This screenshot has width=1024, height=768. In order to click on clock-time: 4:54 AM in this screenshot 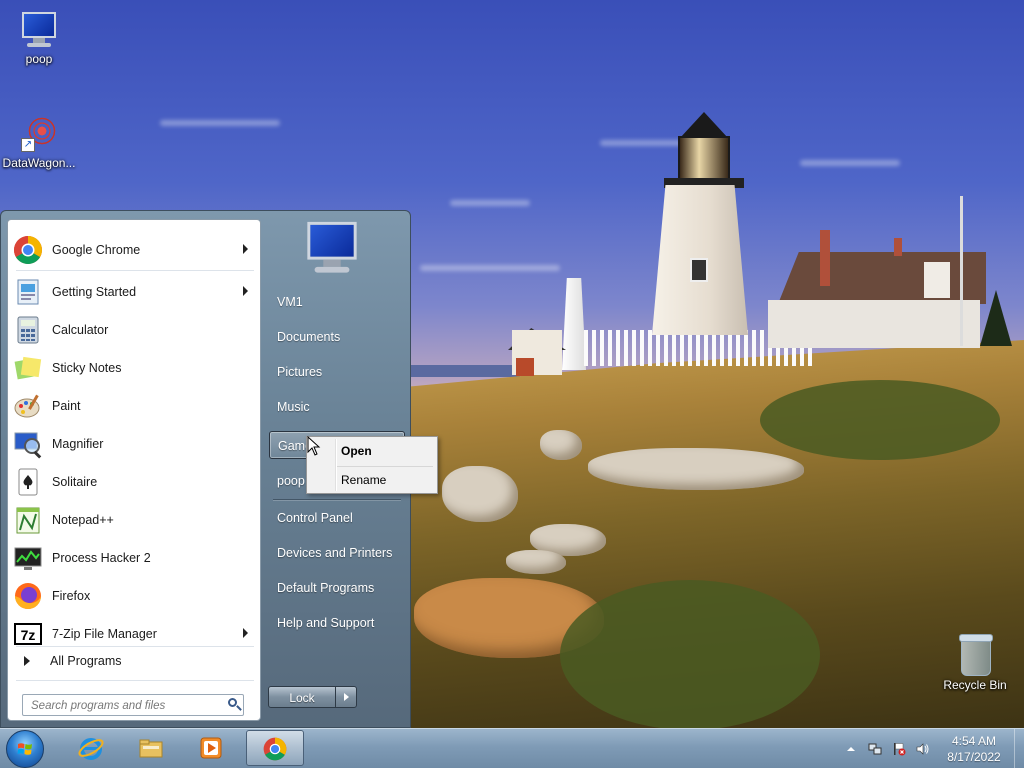, I will do `click(974, 741)`.